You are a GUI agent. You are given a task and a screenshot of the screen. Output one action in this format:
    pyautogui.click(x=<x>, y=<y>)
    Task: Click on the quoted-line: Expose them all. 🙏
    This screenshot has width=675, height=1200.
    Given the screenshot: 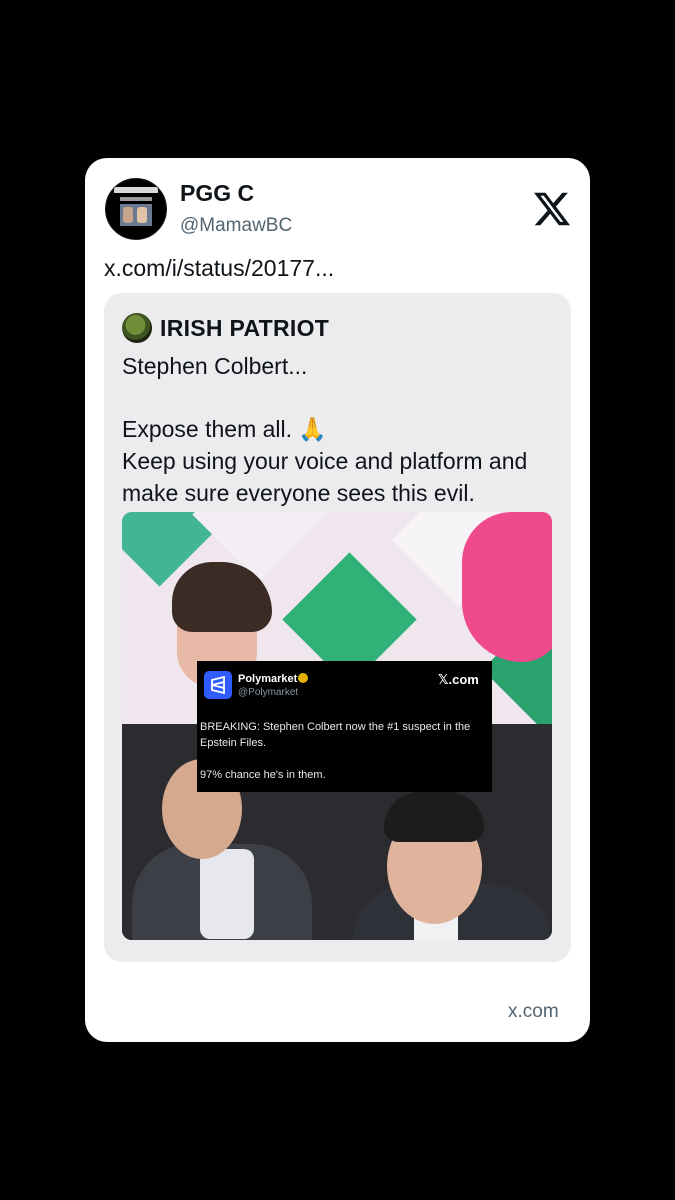 What is the action you would take?
    pyautogui.click(x=225, y=429)
    